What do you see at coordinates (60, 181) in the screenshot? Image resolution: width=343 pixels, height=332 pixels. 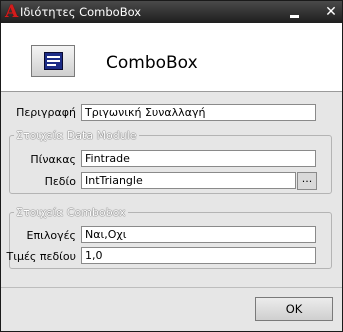 I see `field-label: Πεδίο` at bounding box center [60, 181].